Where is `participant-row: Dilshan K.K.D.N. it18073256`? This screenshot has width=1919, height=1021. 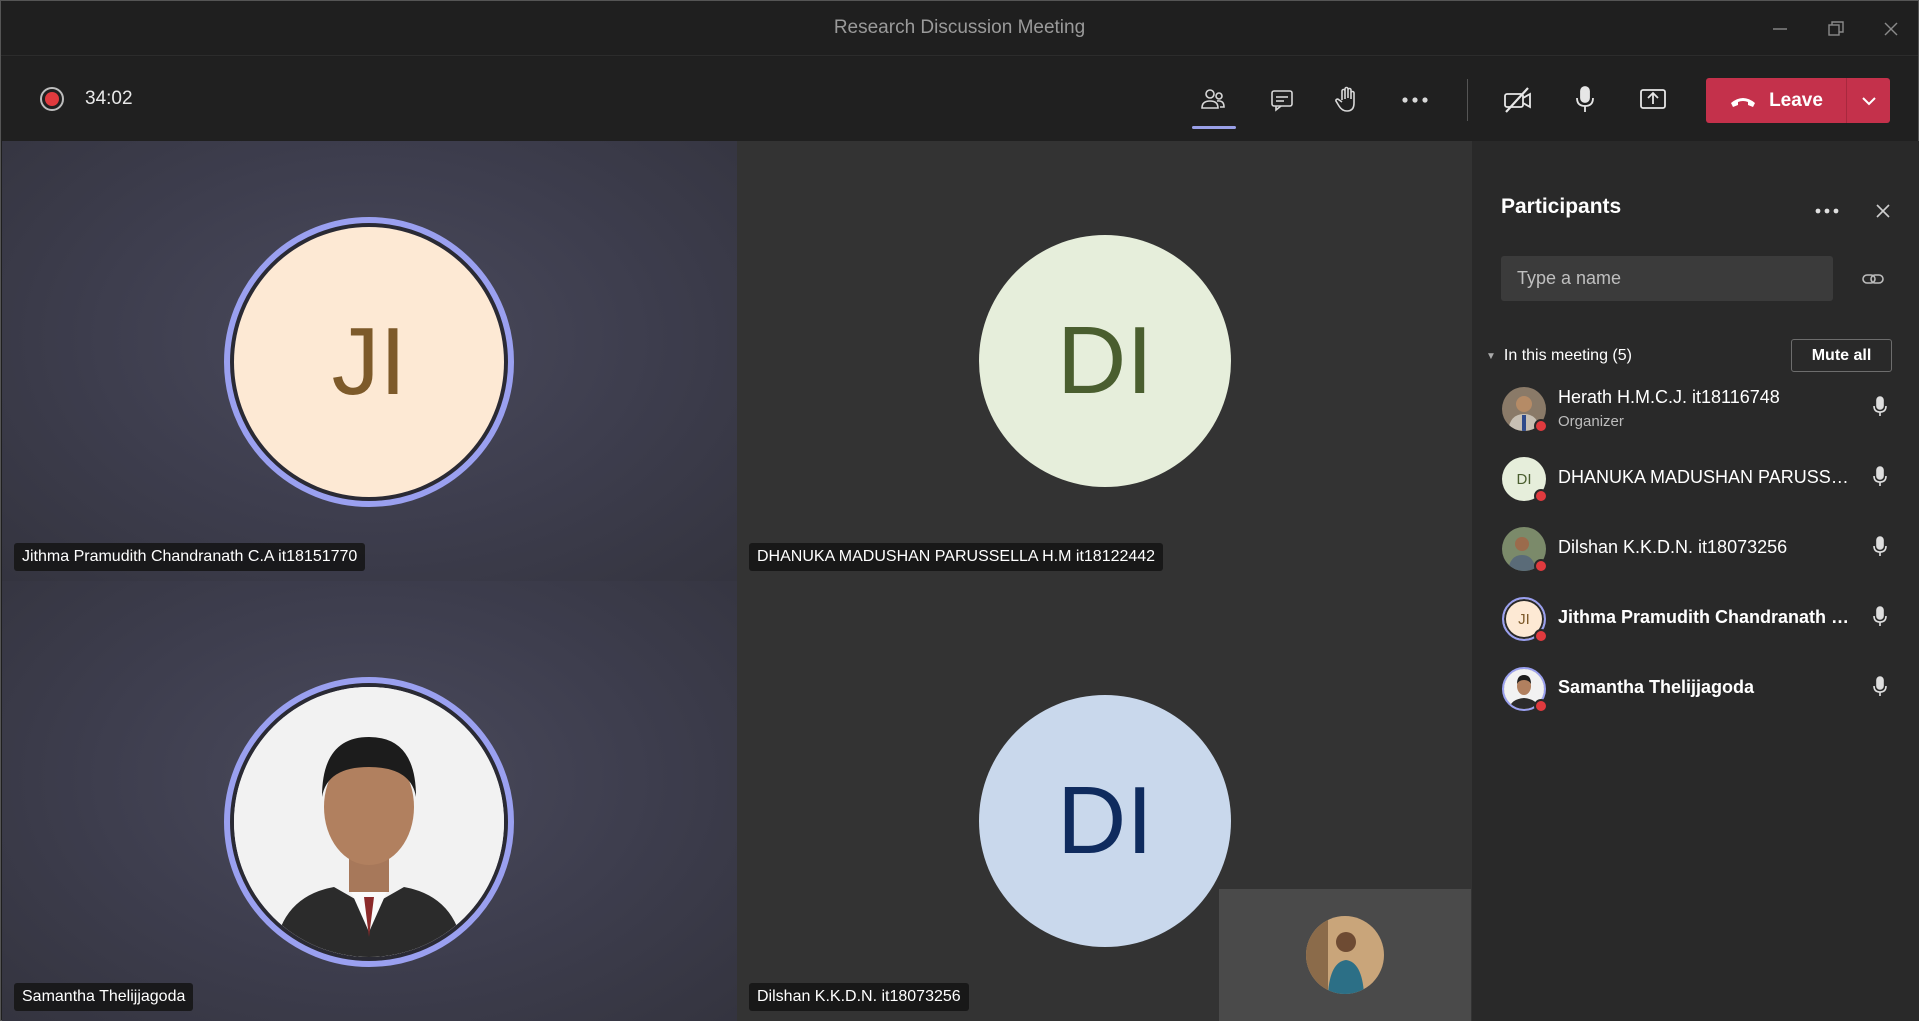
participant-row: Dilshan K.K.D.N. it18073256 is located at coordinates (1695, 548).